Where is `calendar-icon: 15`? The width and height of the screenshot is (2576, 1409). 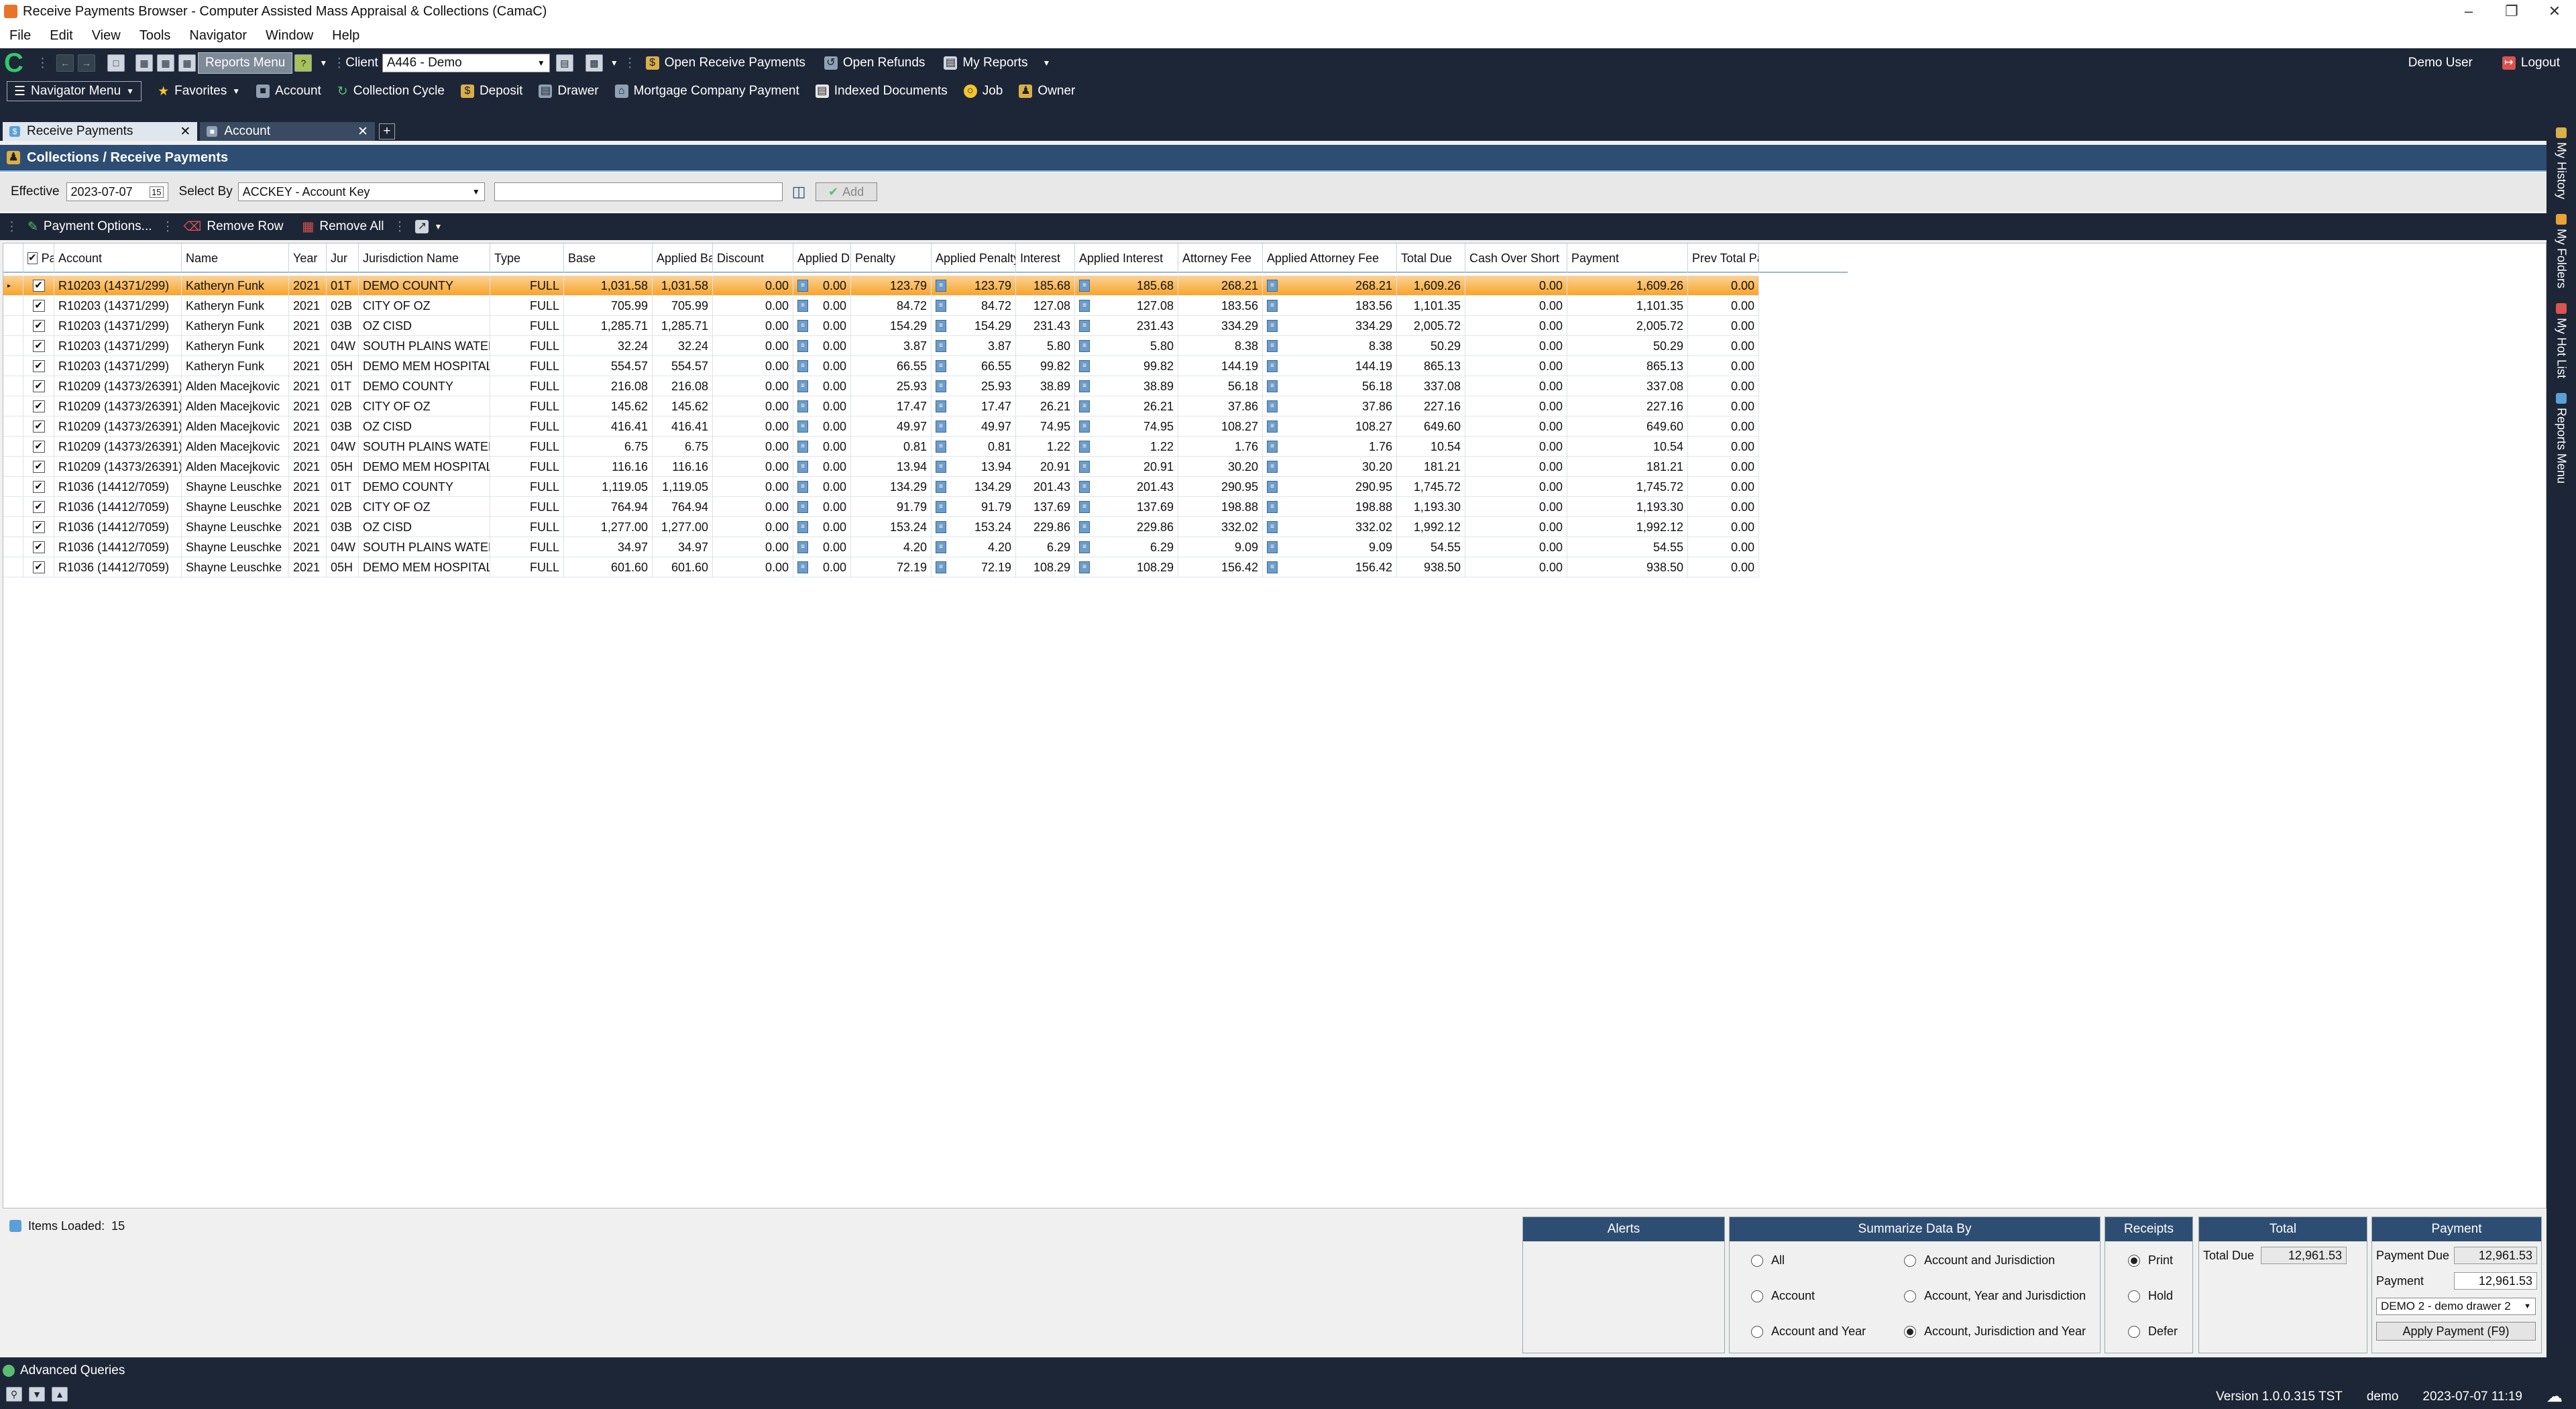
calendar-icon: 15 is located at coordinates (157, 192).